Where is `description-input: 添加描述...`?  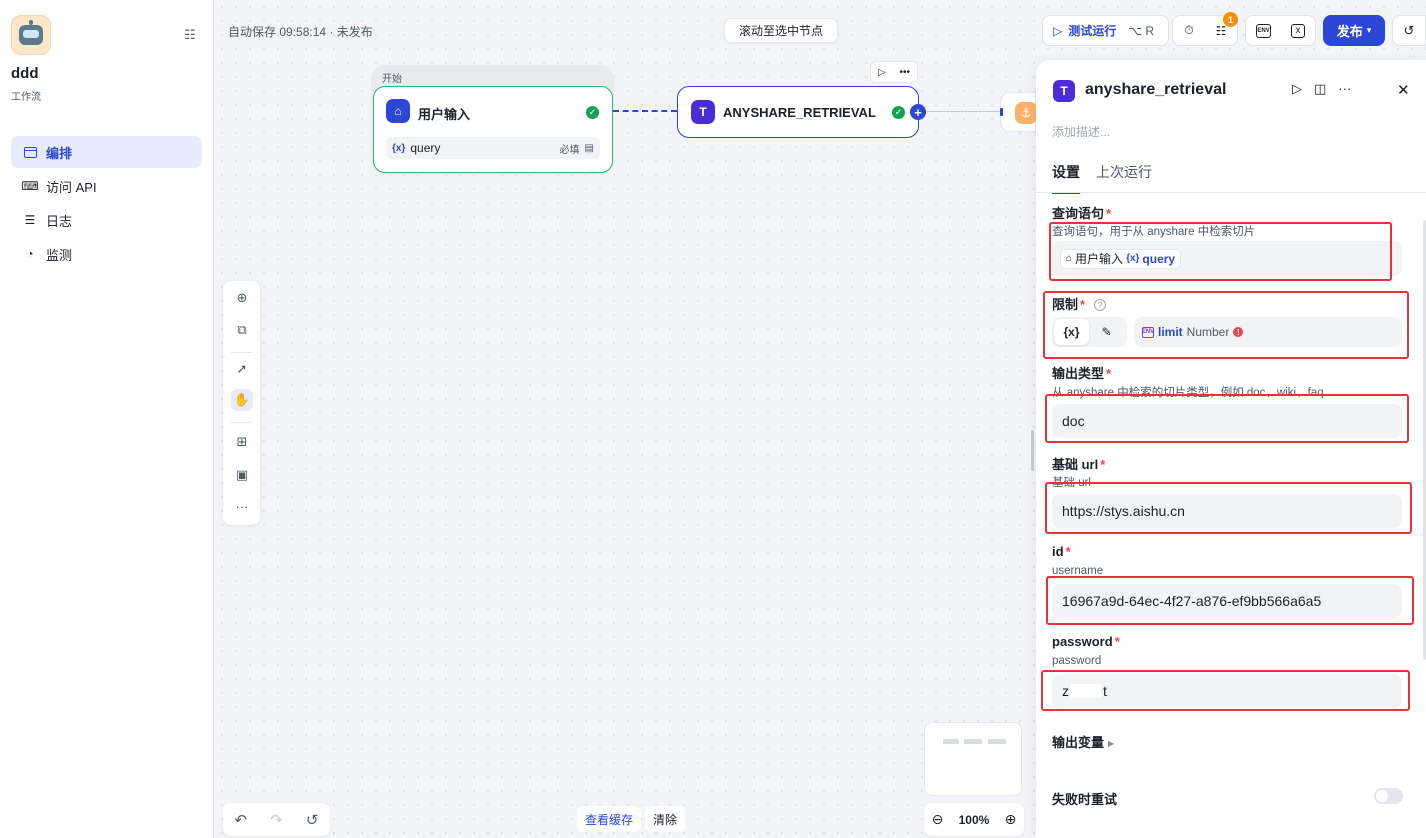 description-input: 添加描述... is located at coordinates (1081, 131).